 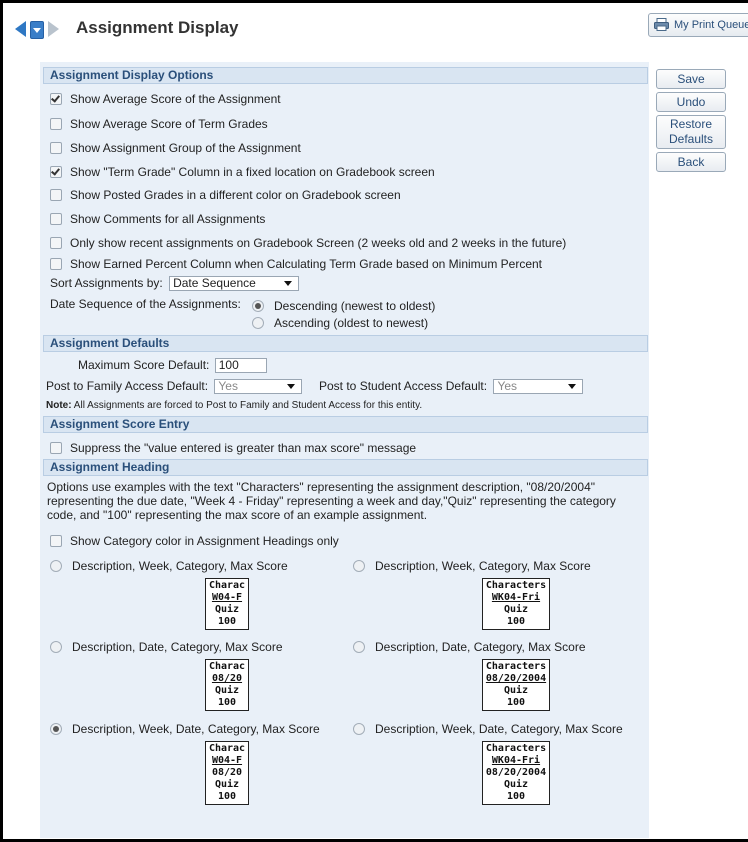 I want to click on menu-dropdown-icon, so click(x=37, y=30).